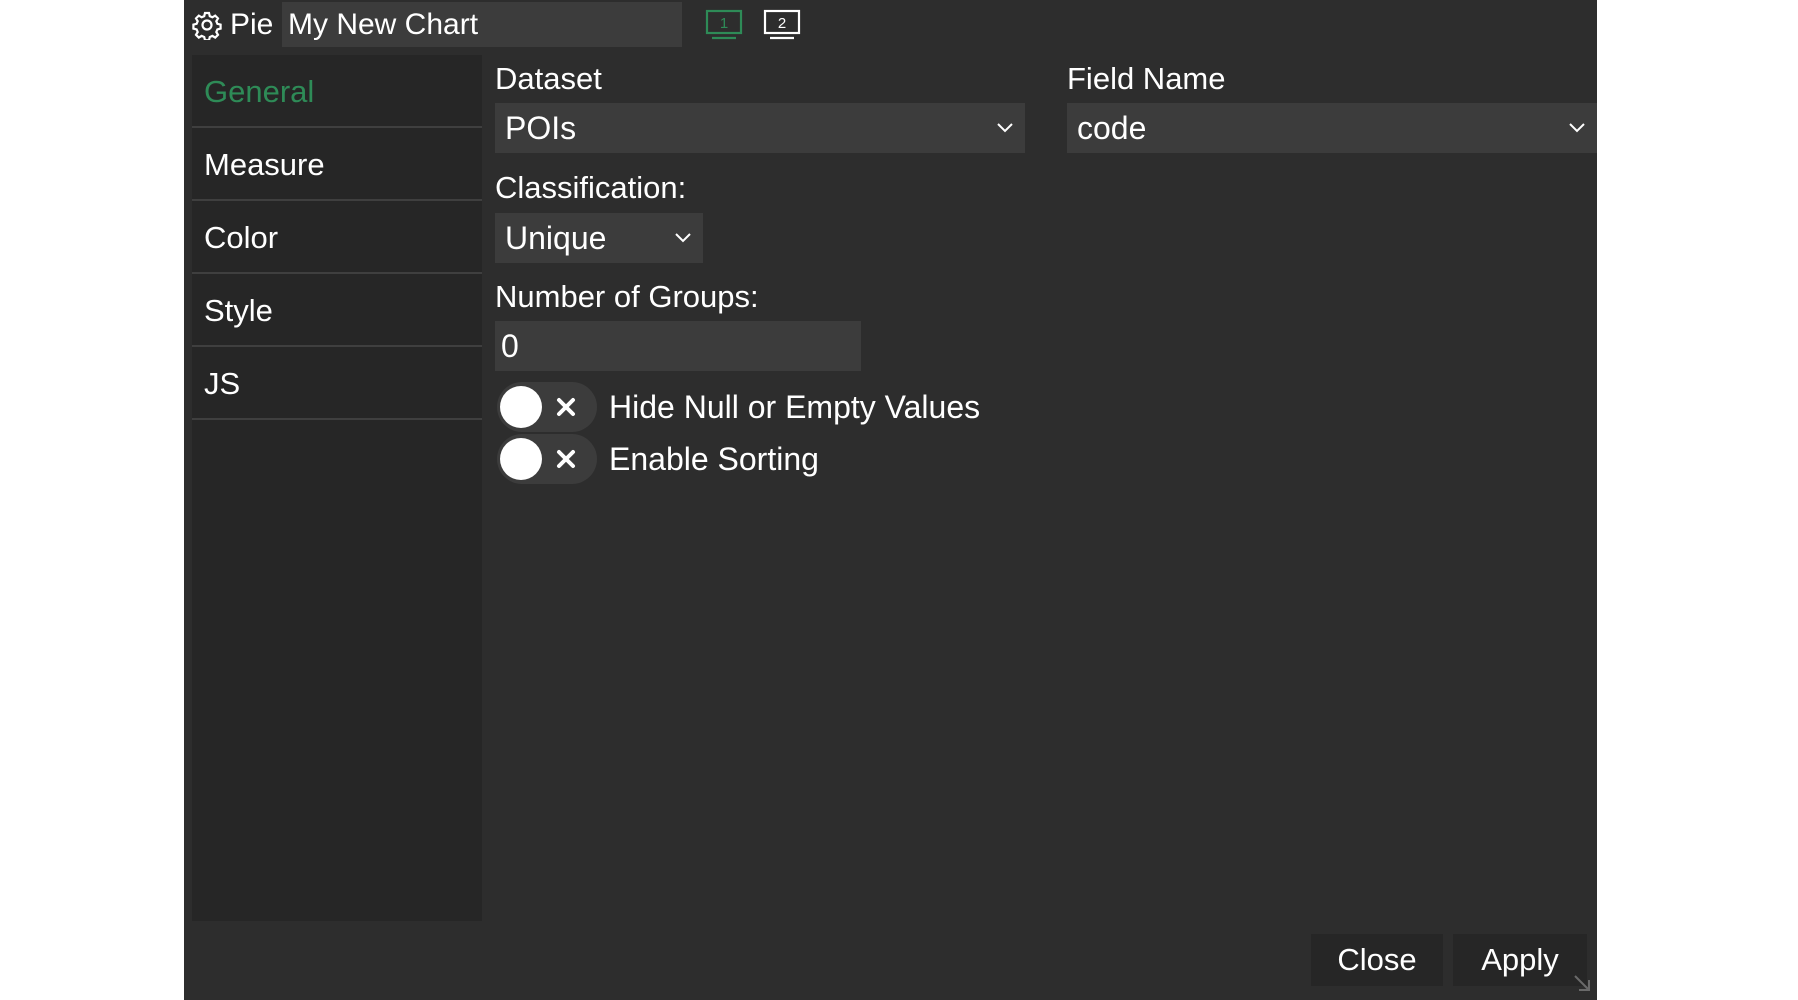 The width and height of the screenshot is (1798, 1000). What do you see at coordinates (337, 164) in the screenshot?
I see `sidebar-item-measure: Measure` at bounding box center [337, 164].